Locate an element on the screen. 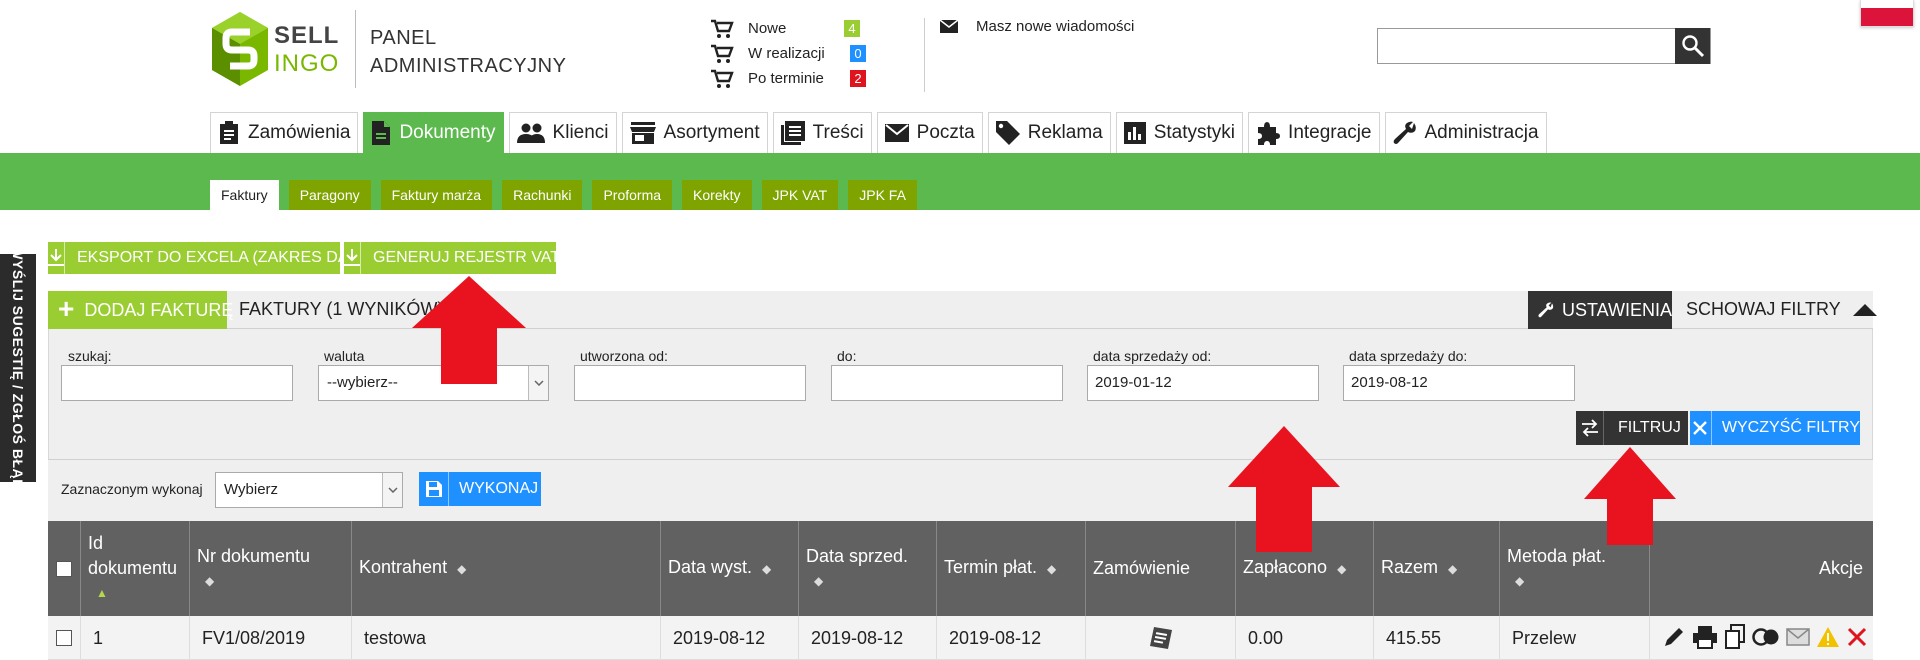 The width and height of the screenshot is (1920, 660). search-filter-input is located at coordinates (177, 383).